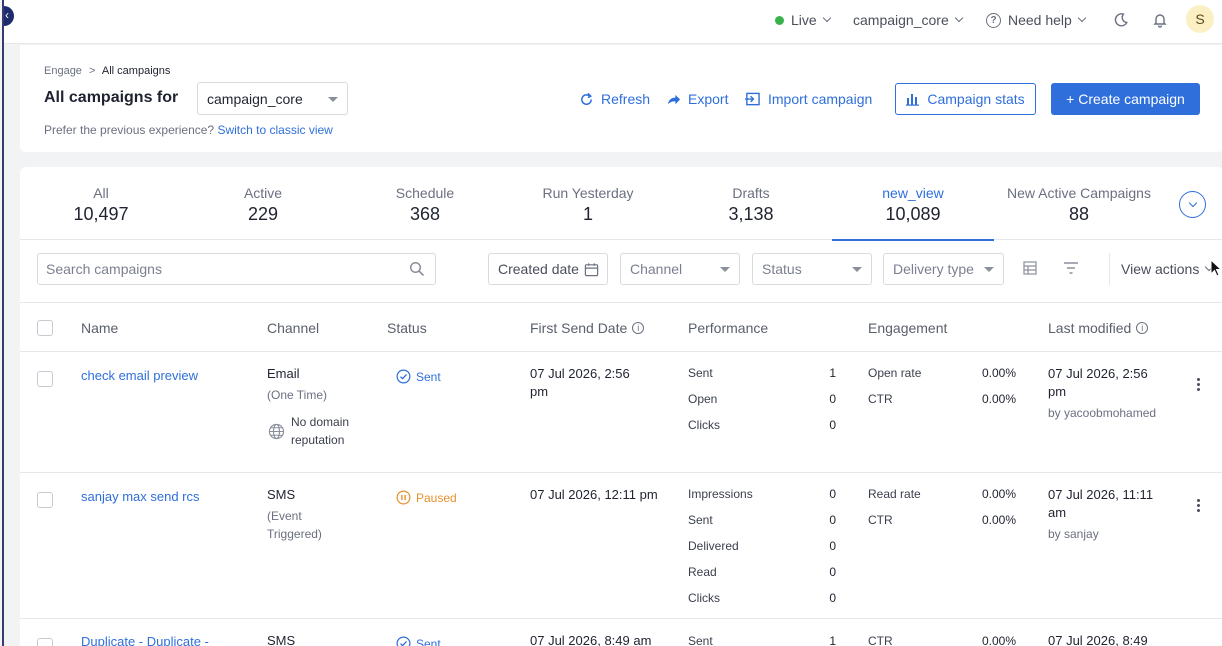 The width and height of the screenshot is (1222, 646). What do you see at coordinates (136, 71) in the screenshot?
I see `breadcrumb-current: All campaigns` at bounding box center [136, 71].